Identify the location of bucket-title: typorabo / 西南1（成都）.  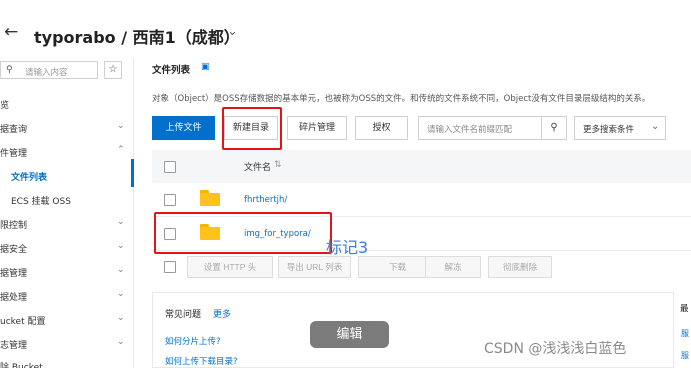
(137, 37).